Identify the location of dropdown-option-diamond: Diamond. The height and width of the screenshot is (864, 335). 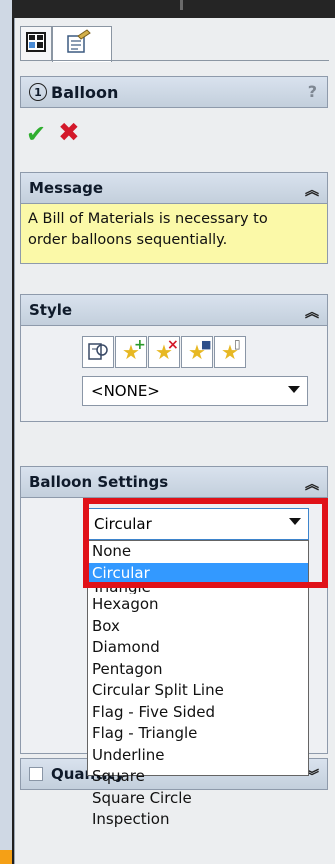
(198, 648).